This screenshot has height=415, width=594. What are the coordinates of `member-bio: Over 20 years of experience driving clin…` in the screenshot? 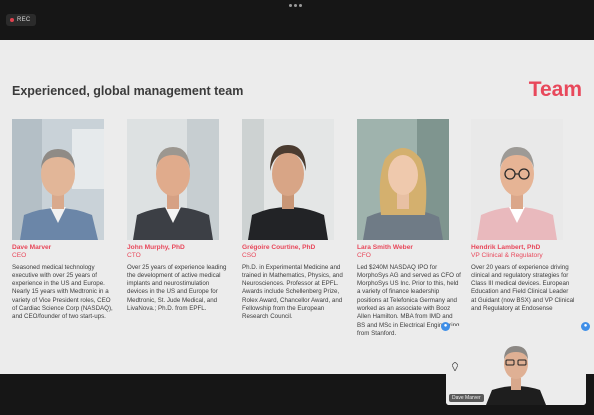 It's located at (523, 287).